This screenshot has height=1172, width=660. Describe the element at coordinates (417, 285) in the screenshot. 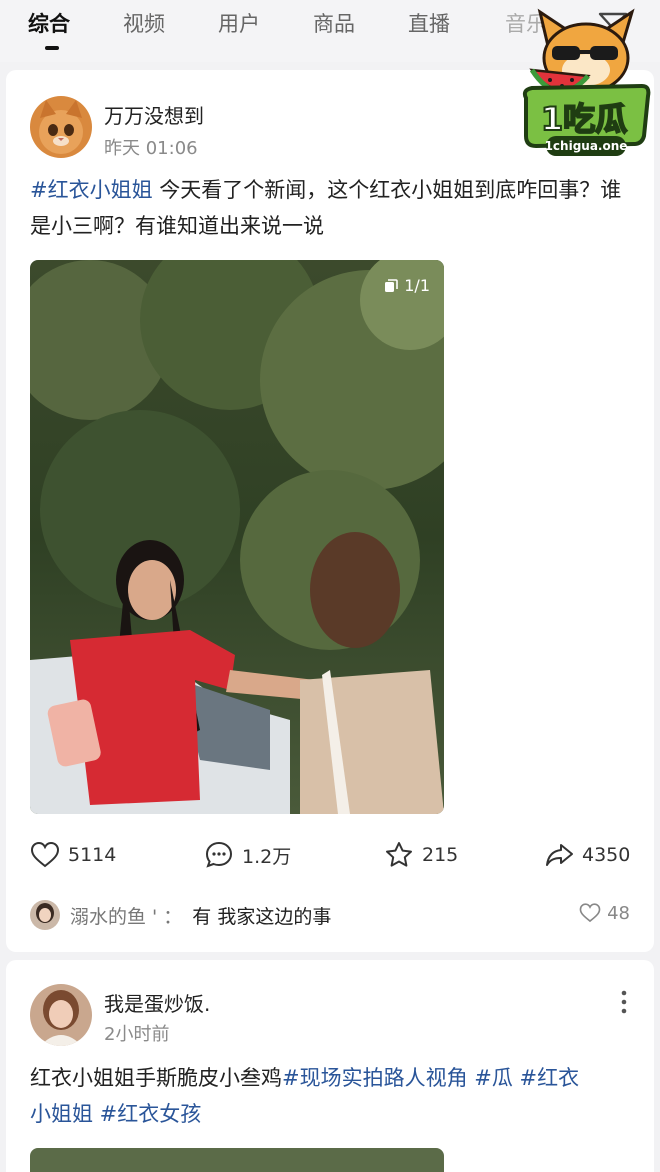

I see `photo-counter-text: 1/1` at that location.